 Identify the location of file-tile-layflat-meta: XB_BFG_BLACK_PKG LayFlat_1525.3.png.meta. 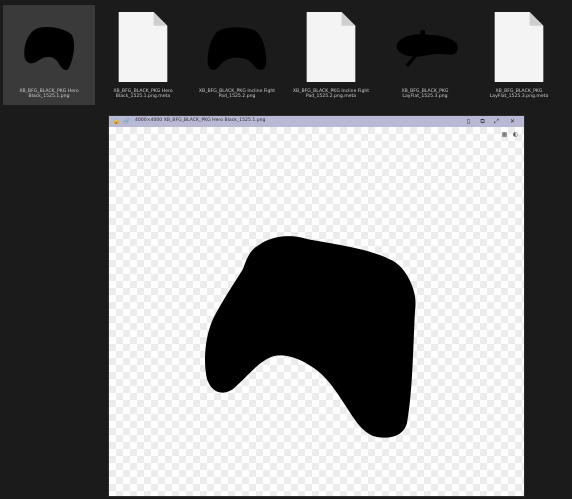
(519, 55).